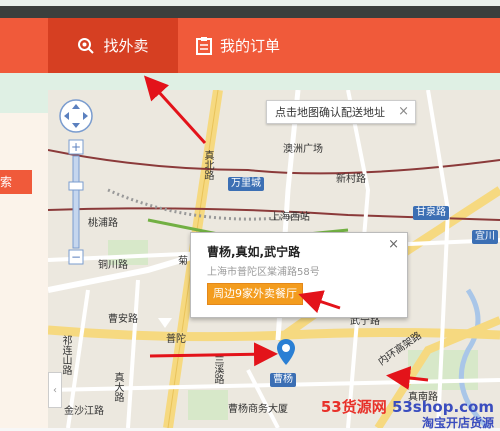  What do you see at coordinates (331, 407) in the screenshot?
I see `watermark-number: 53` at bounding box center [331, 407].